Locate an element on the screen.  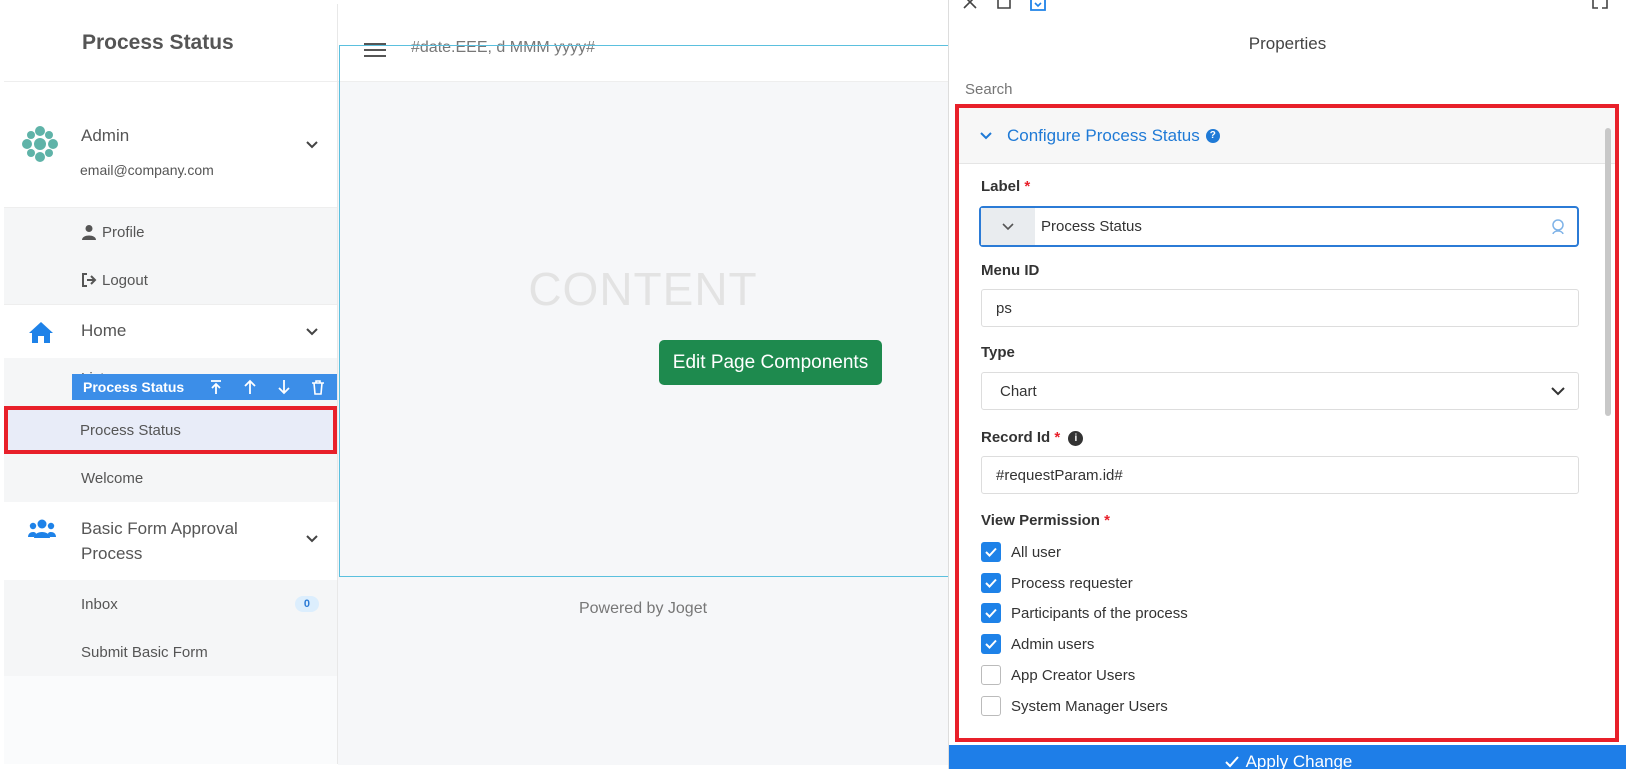
element-toolbar: Process Status is located at coordinates (204, 387).